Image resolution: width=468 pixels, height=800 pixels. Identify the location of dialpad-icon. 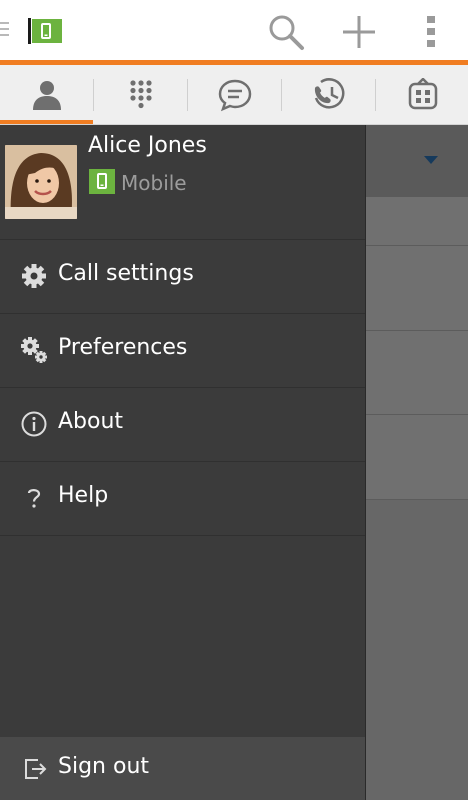
(140, 93).